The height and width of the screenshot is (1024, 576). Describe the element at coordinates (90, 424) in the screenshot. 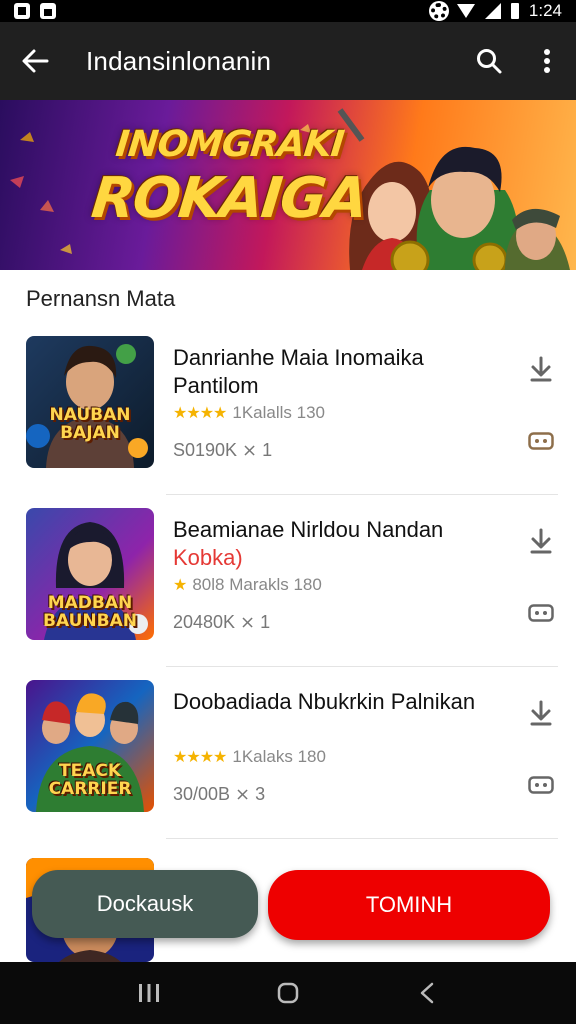

I see `thumbnail-caption: NAUBAN BAJAN` at that location.